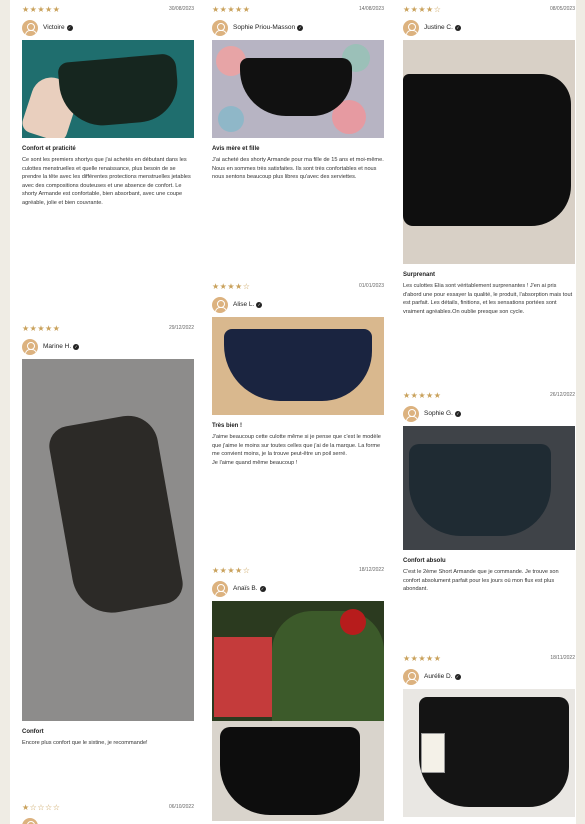 This screenshot has width=585, height=824. Describe the element at coordinates (438, 27) in the screenshot. I see `author-name: Justine C.` at that location.